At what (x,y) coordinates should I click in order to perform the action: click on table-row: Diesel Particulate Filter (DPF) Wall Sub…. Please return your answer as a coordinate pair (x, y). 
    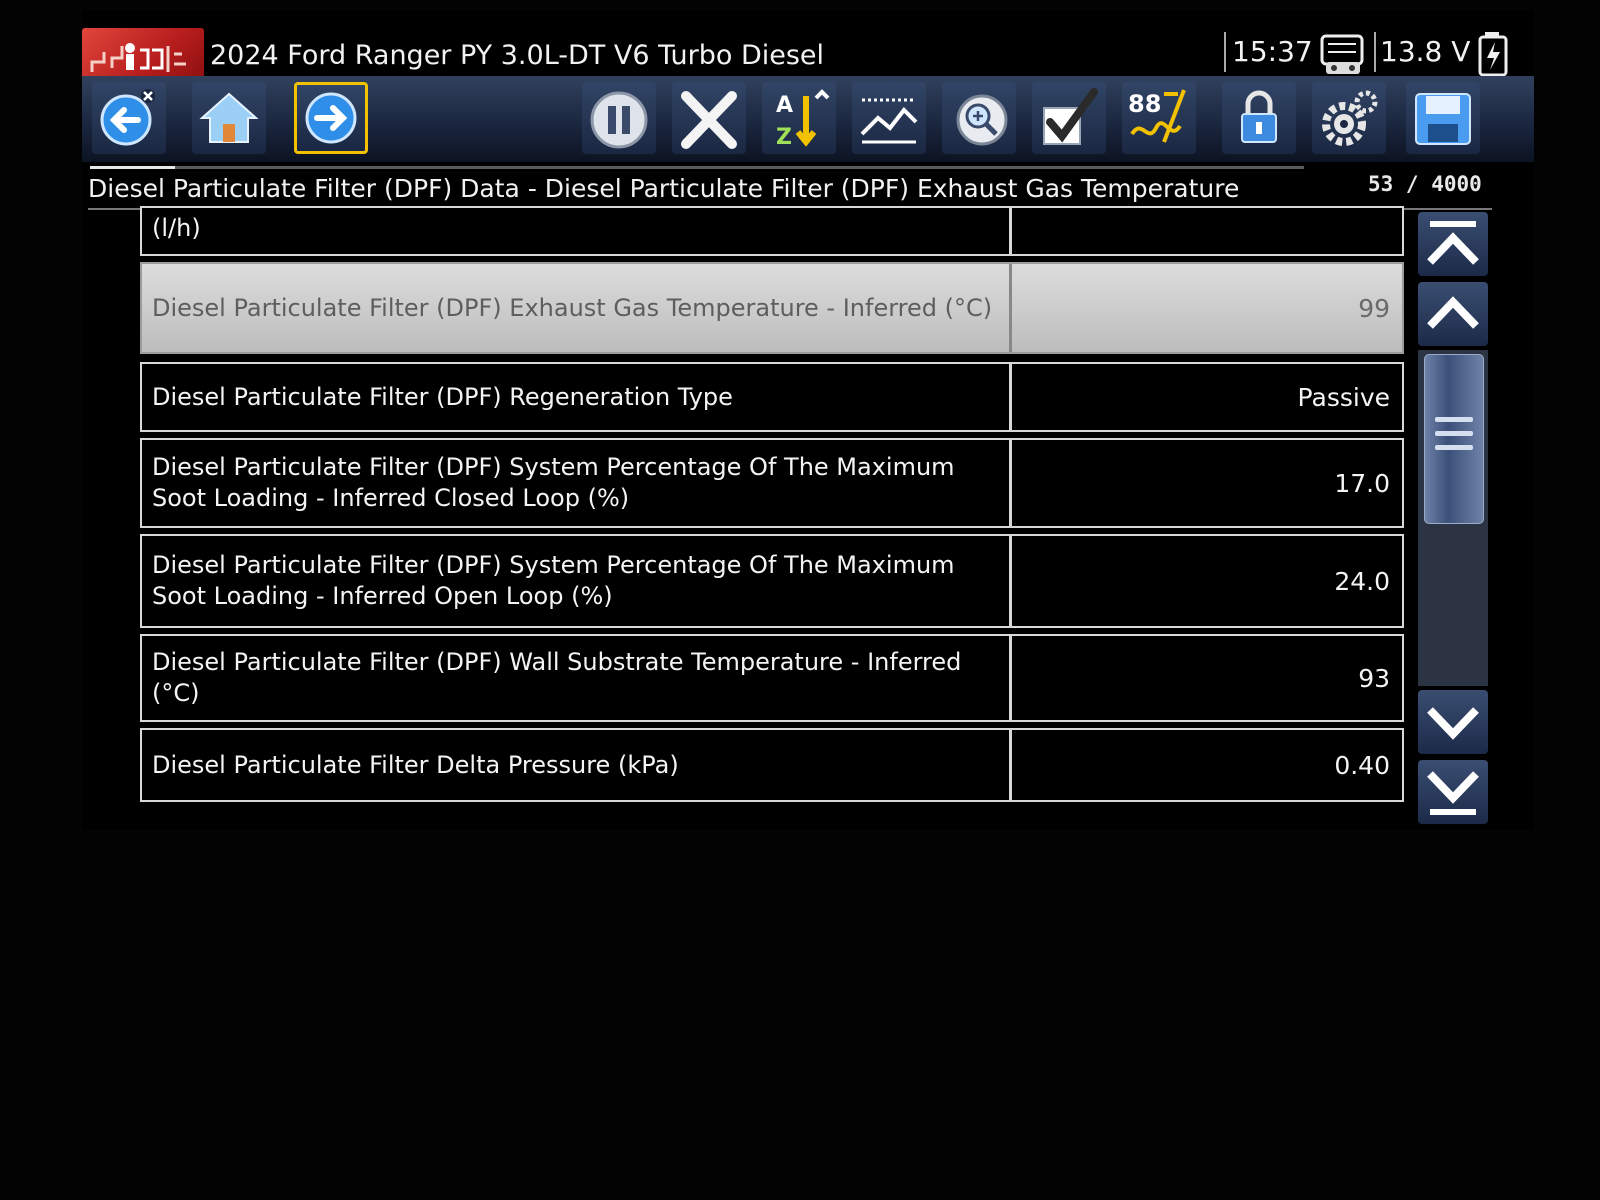
    Looking at the image, I should click on (772, 678).